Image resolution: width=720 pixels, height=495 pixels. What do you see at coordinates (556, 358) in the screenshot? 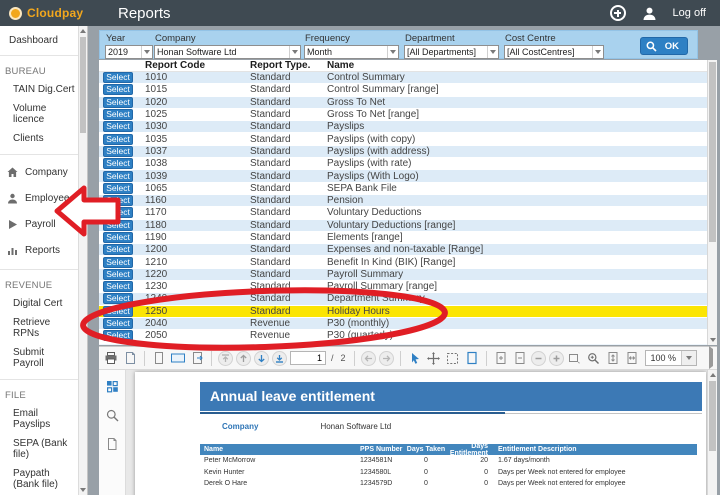
I see `zoom-in-button` at bounding box center [556, 358].